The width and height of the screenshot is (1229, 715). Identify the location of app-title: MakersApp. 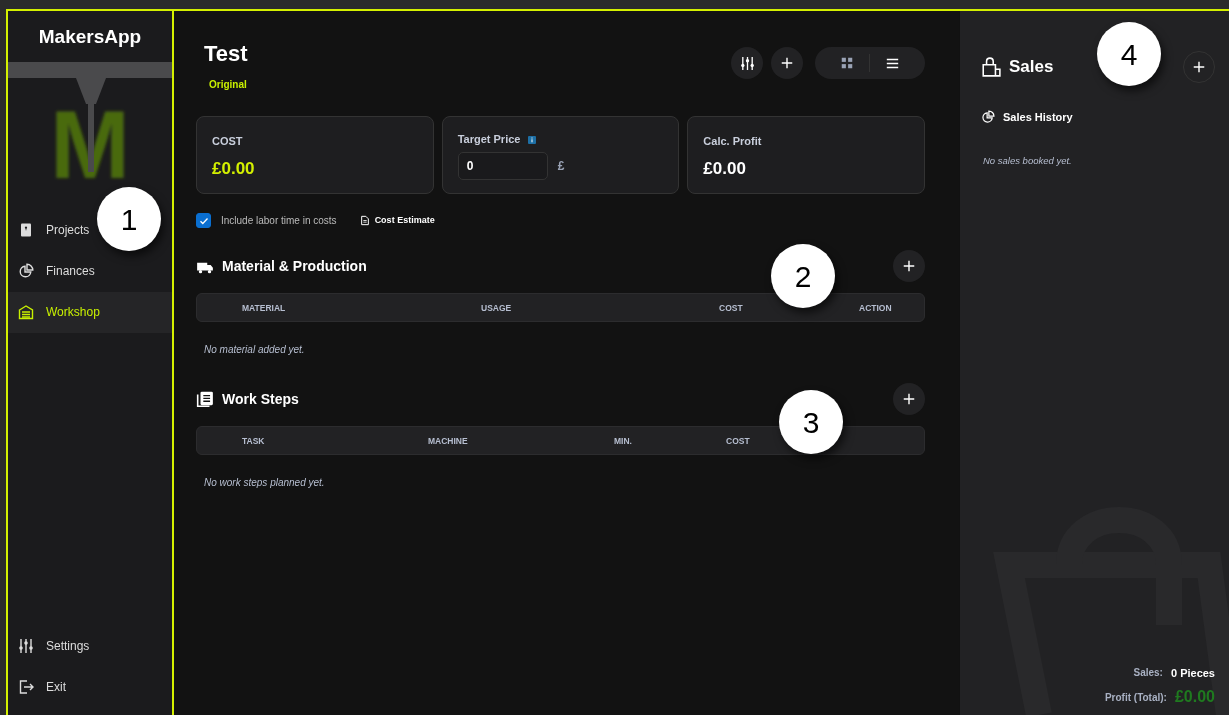
(90, 37).